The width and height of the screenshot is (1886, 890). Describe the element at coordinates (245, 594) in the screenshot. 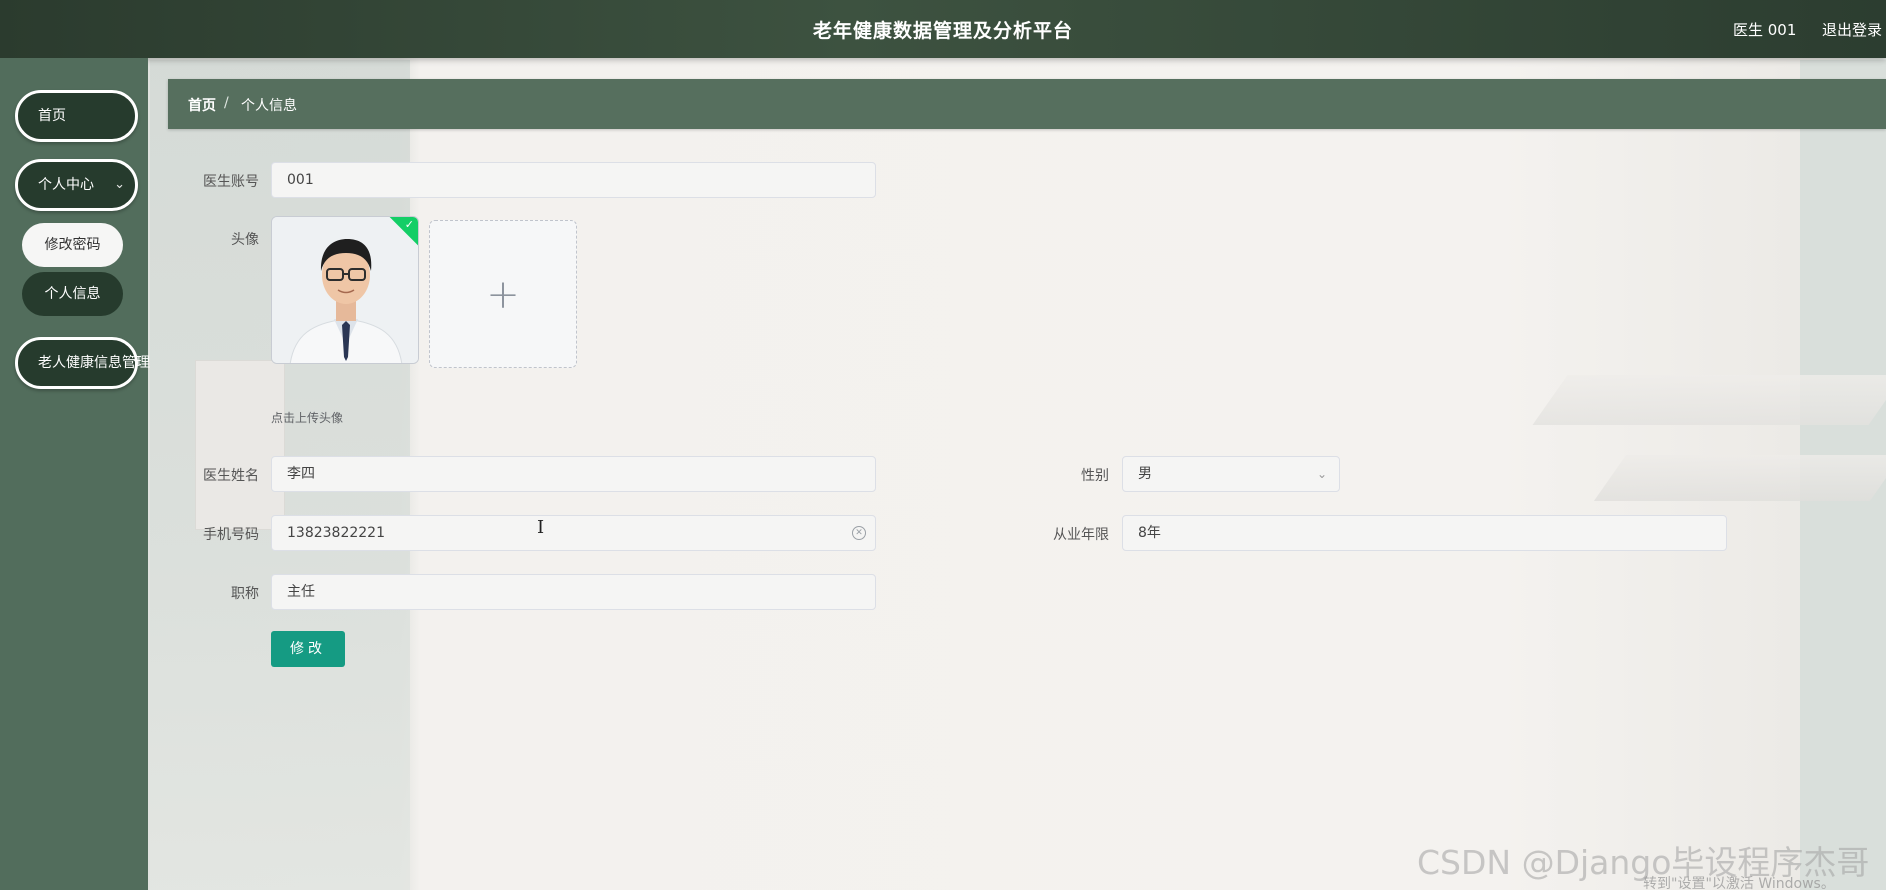

I see `title-label: 职称` at that location.